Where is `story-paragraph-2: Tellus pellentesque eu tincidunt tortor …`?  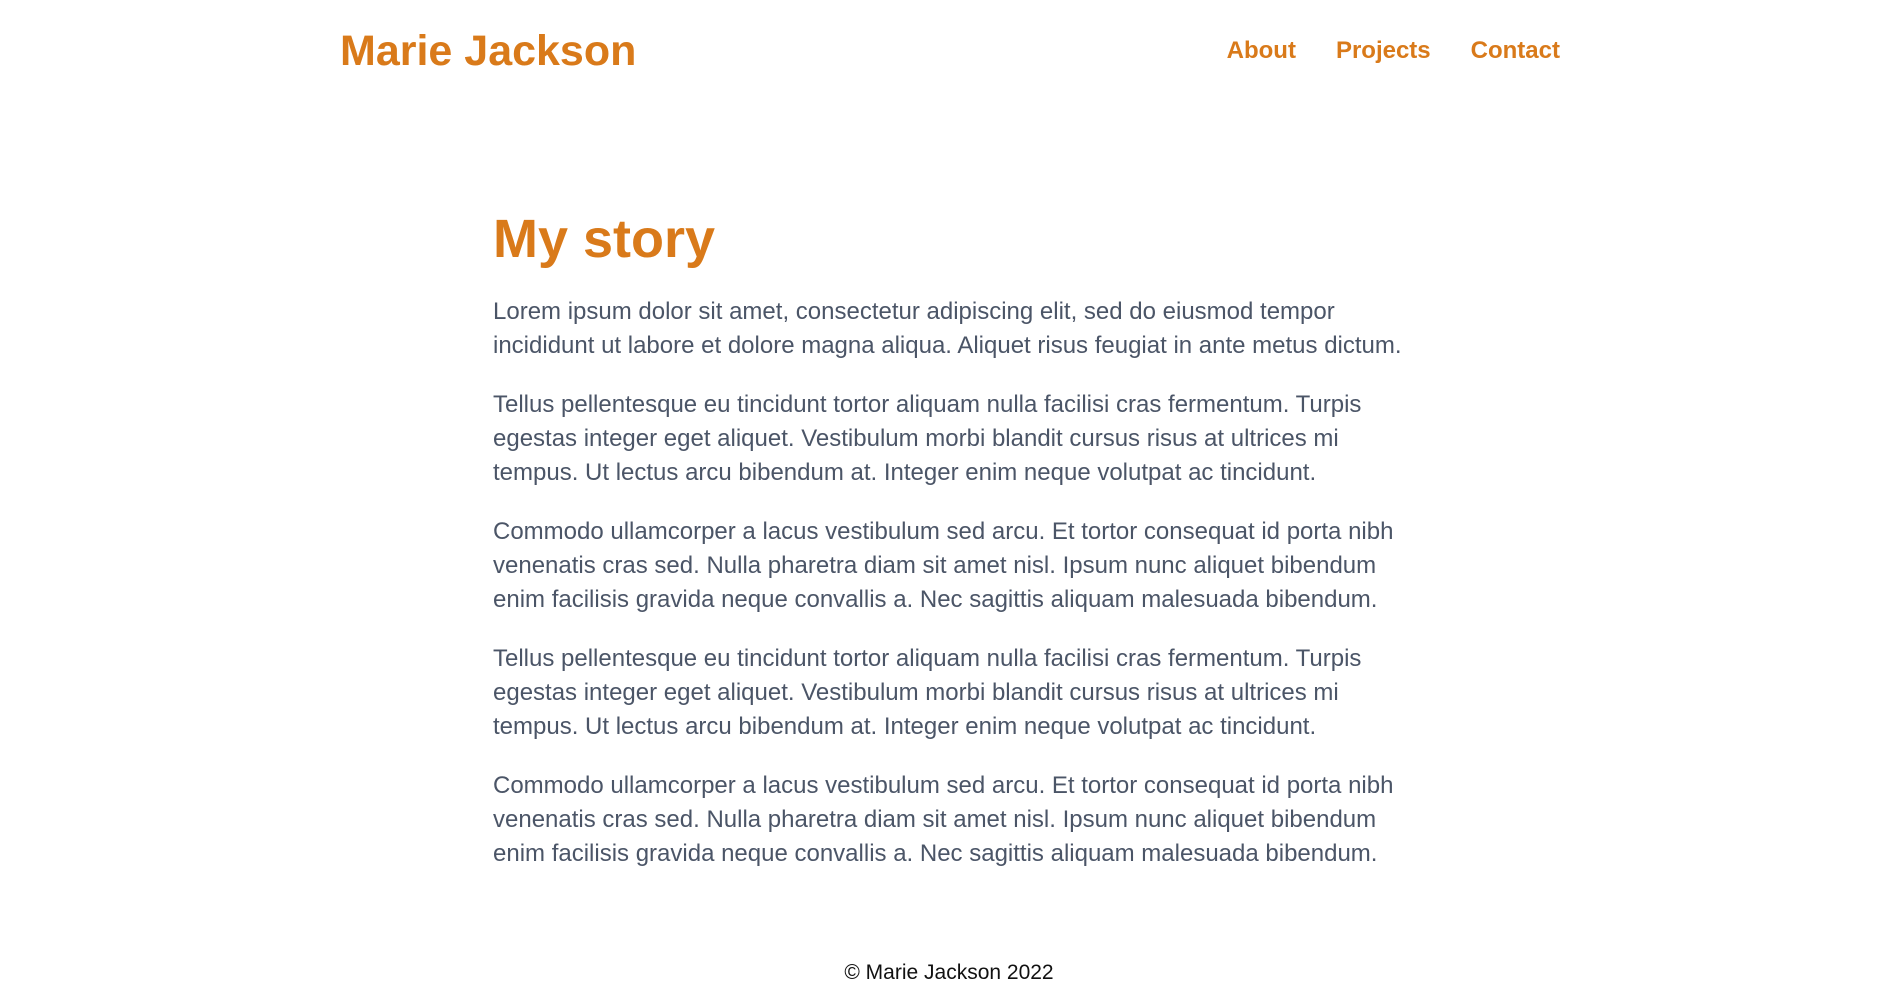 story-paragraph-2: Tellus pellentesque eu tincidunt tortor … is located at coordinates (927, 438).